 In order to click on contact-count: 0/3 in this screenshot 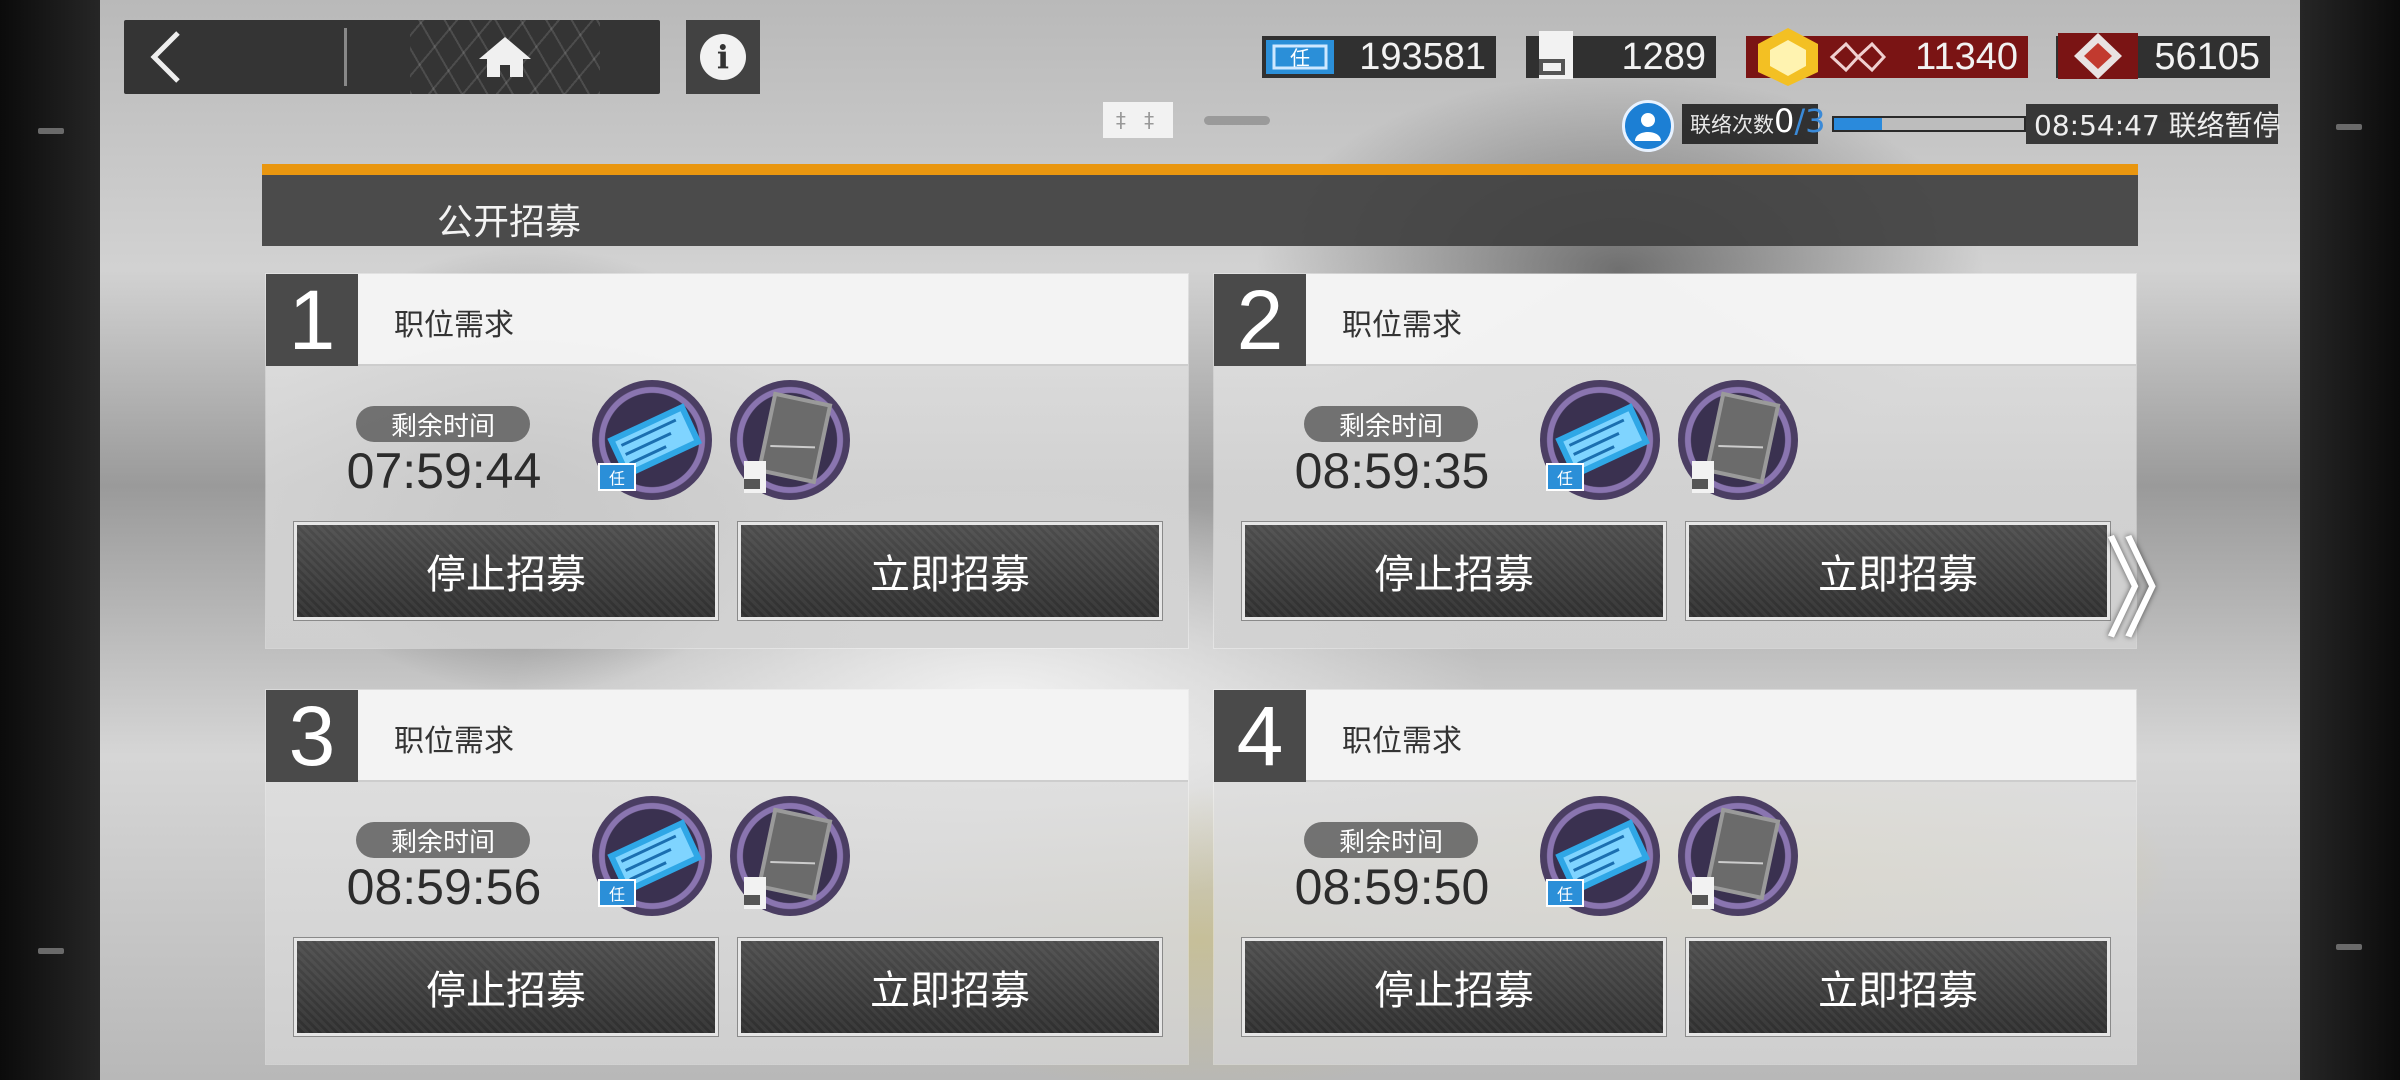, I will do `click(1800, 121)`.